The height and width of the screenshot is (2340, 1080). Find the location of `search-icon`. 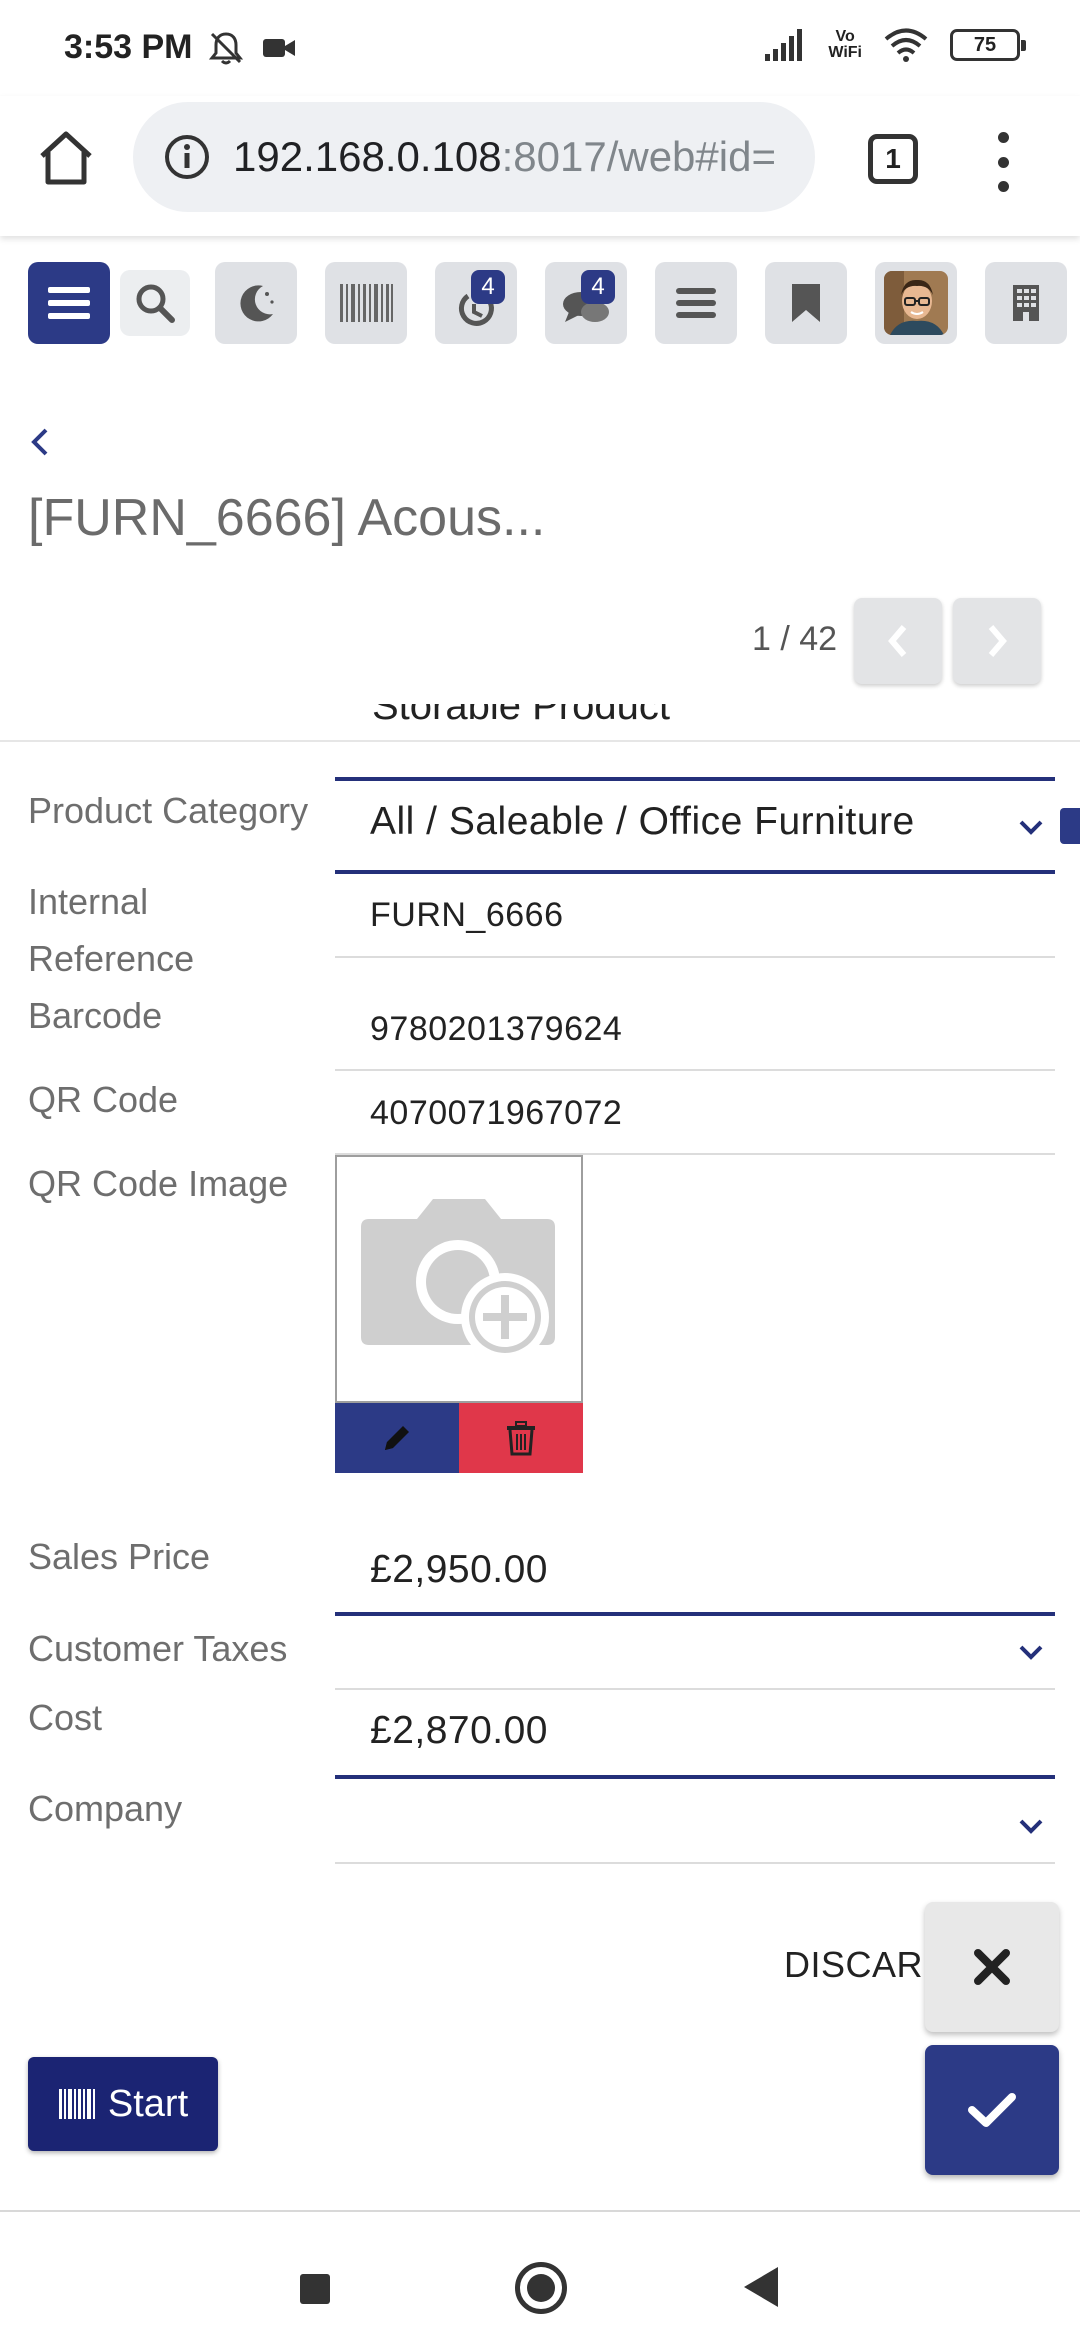

search-icon is located at coordinates (155, 303).